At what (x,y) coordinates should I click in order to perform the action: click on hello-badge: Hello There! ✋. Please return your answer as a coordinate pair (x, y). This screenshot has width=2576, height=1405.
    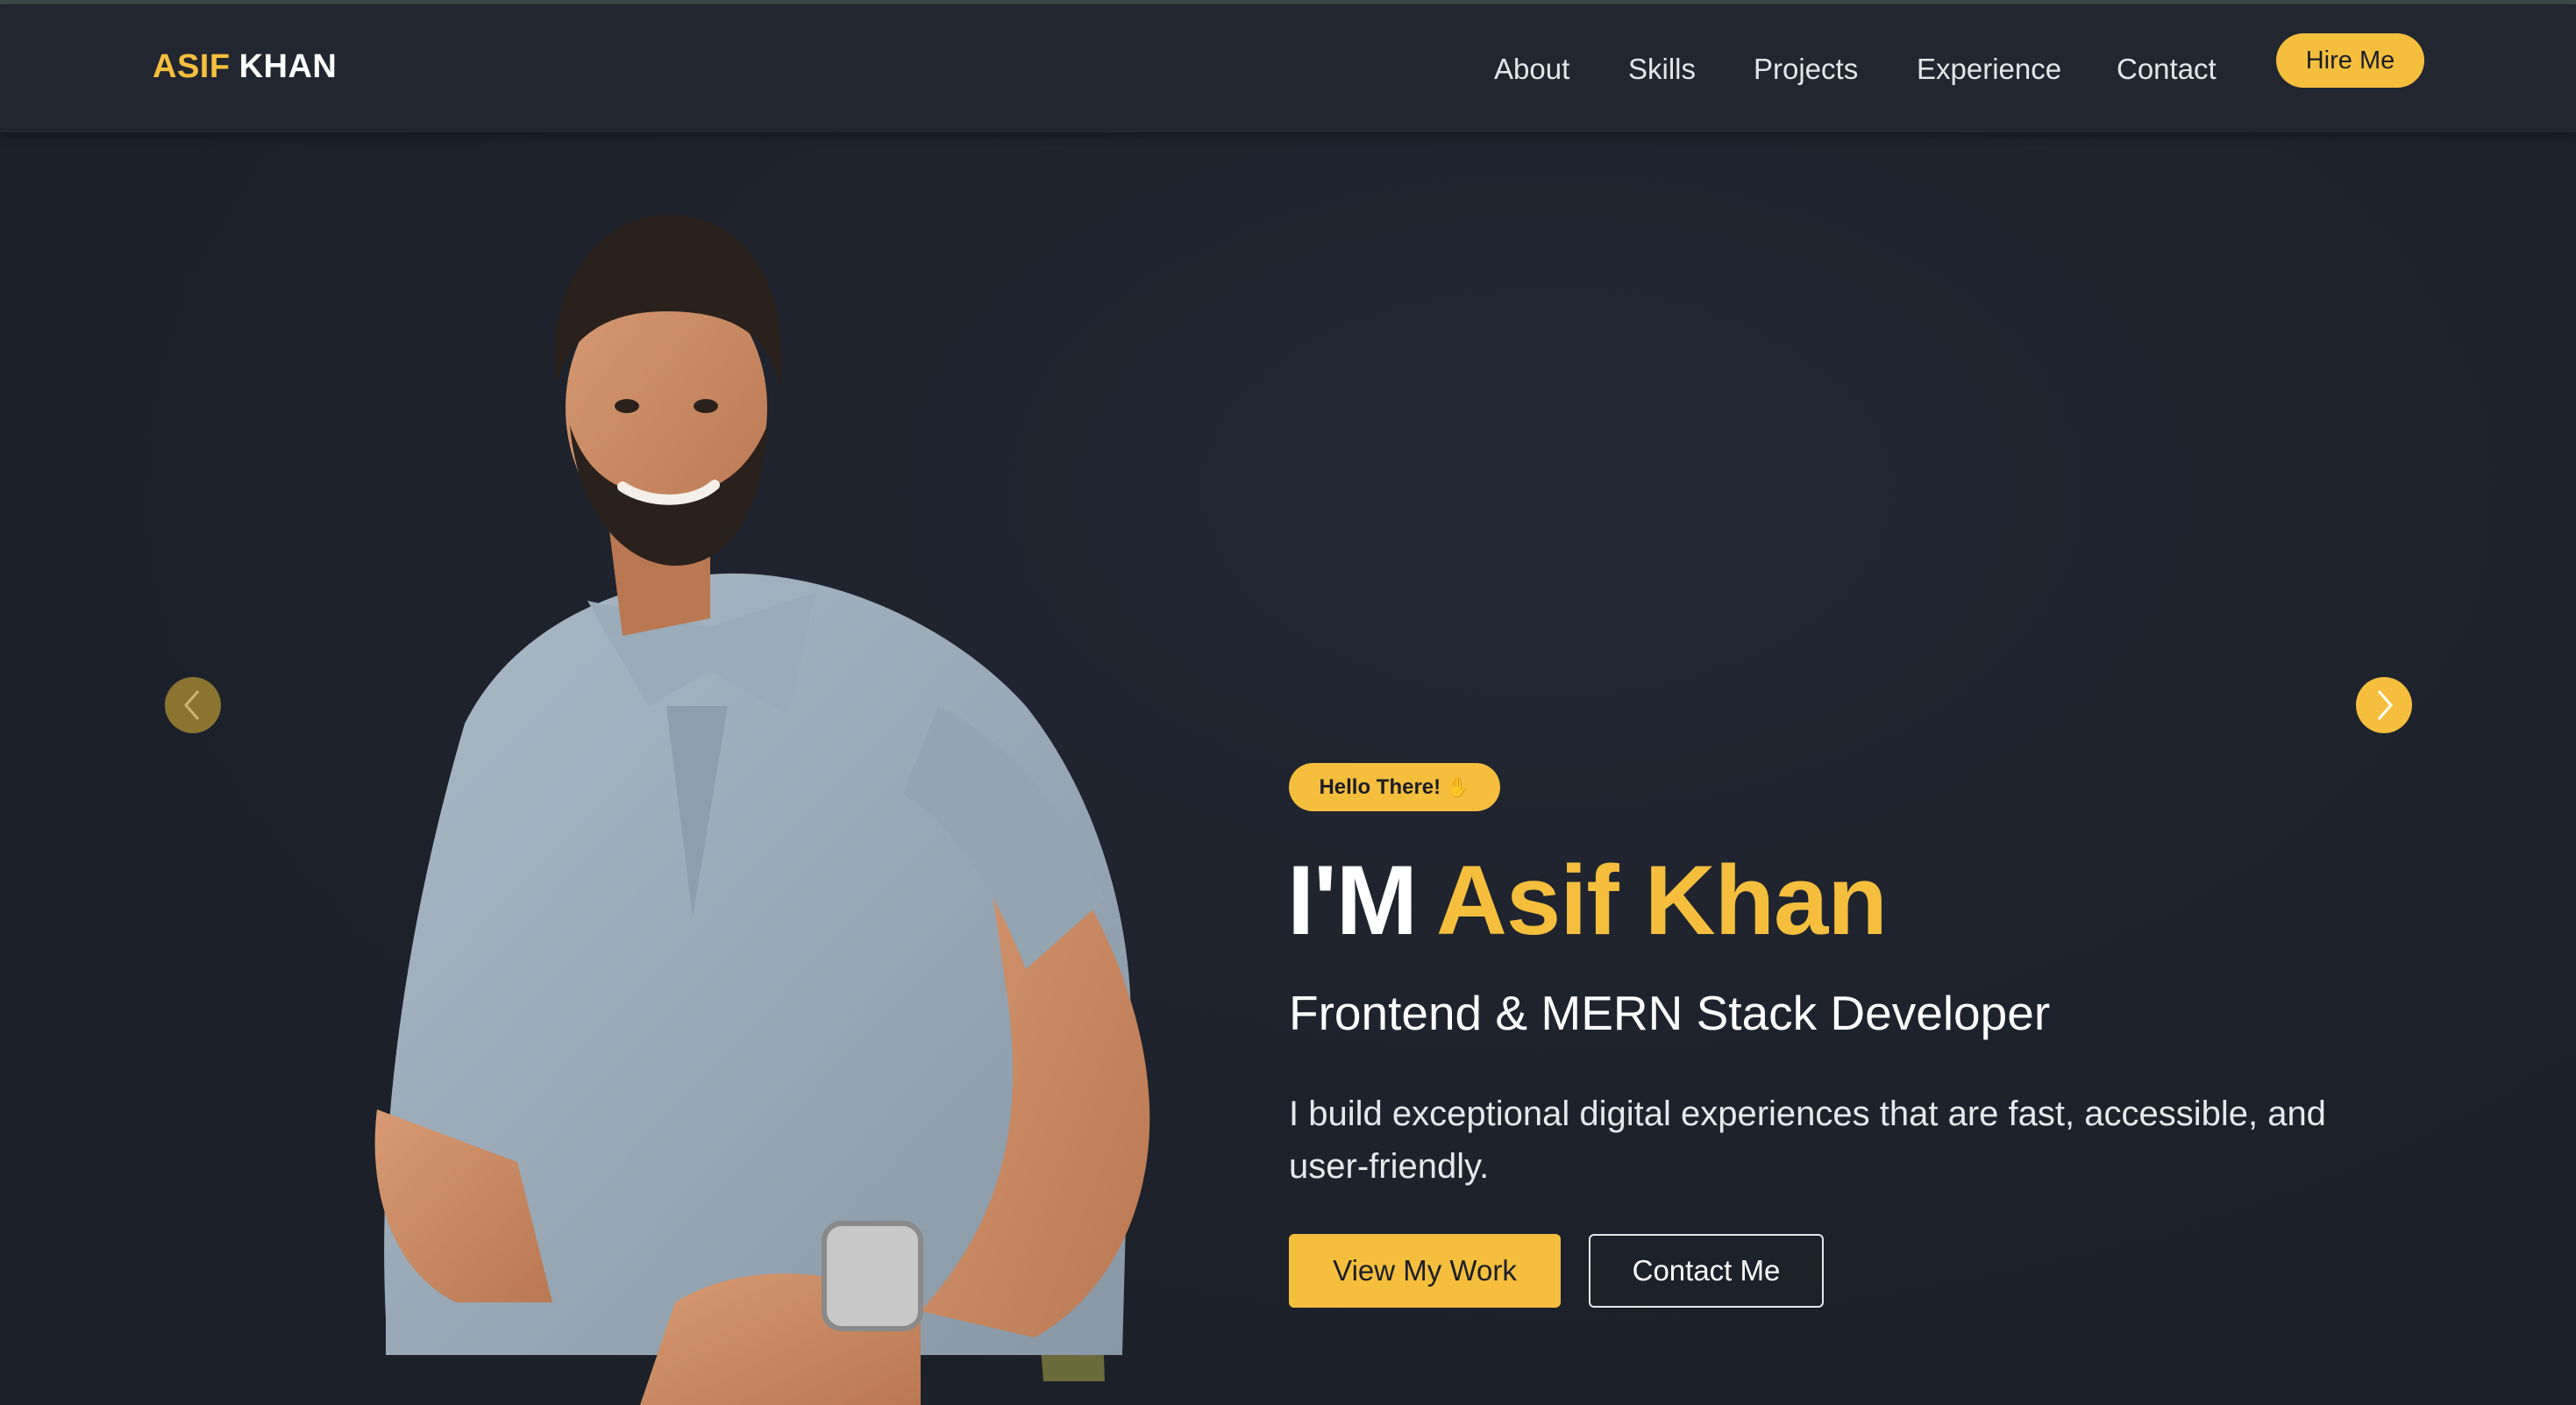
    Looking at the image, I should click on (1394, 787).